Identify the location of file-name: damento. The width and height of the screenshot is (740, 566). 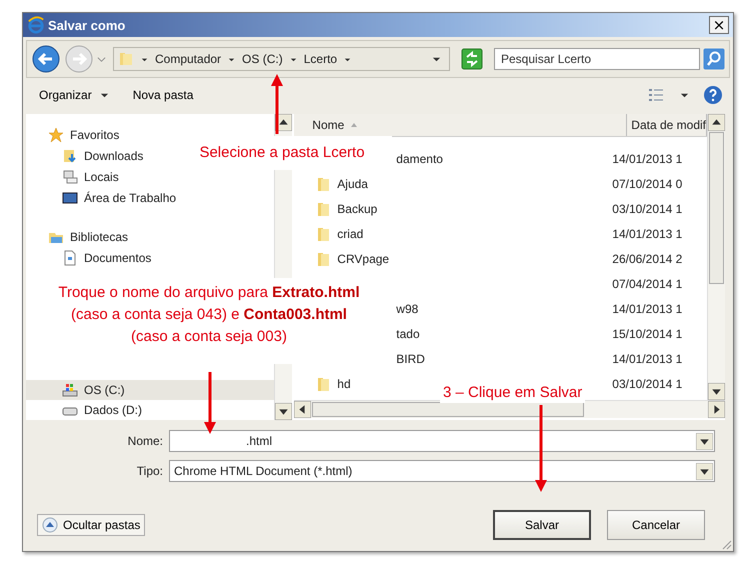
(419, 159).